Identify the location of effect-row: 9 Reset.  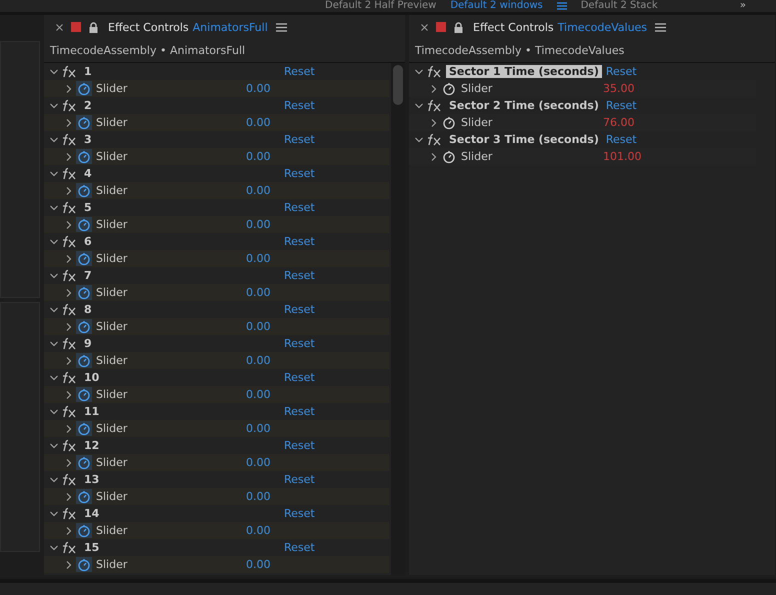
(216, 343).